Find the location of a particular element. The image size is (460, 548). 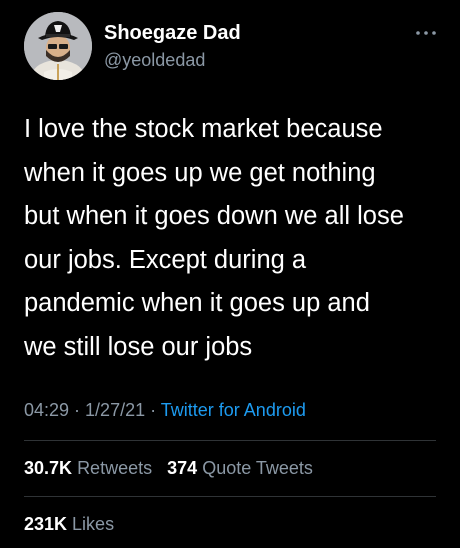

retweets-count: 30.7K is located at coordinates (48, 468).